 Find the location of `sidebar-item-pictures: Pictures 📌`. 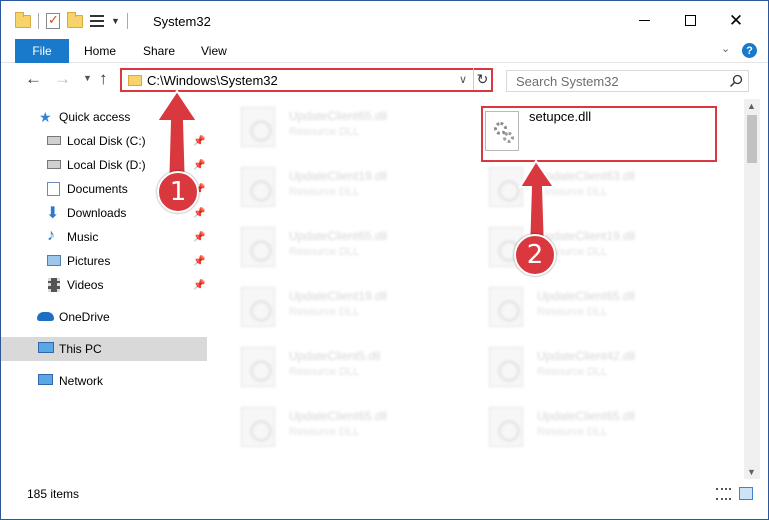

sidebar-item-pictures: Pictures 📌 is located at coordinates (104, 261).